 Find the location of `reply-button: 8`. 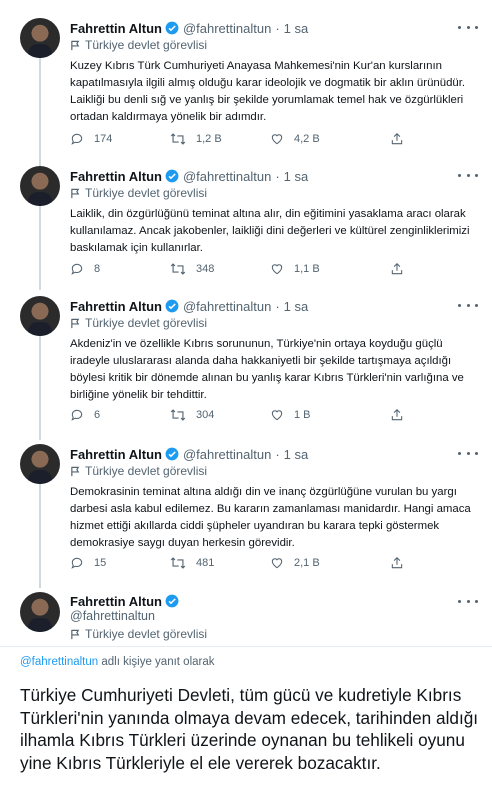

reply-button: 8 is located at coordinates (120, 269).